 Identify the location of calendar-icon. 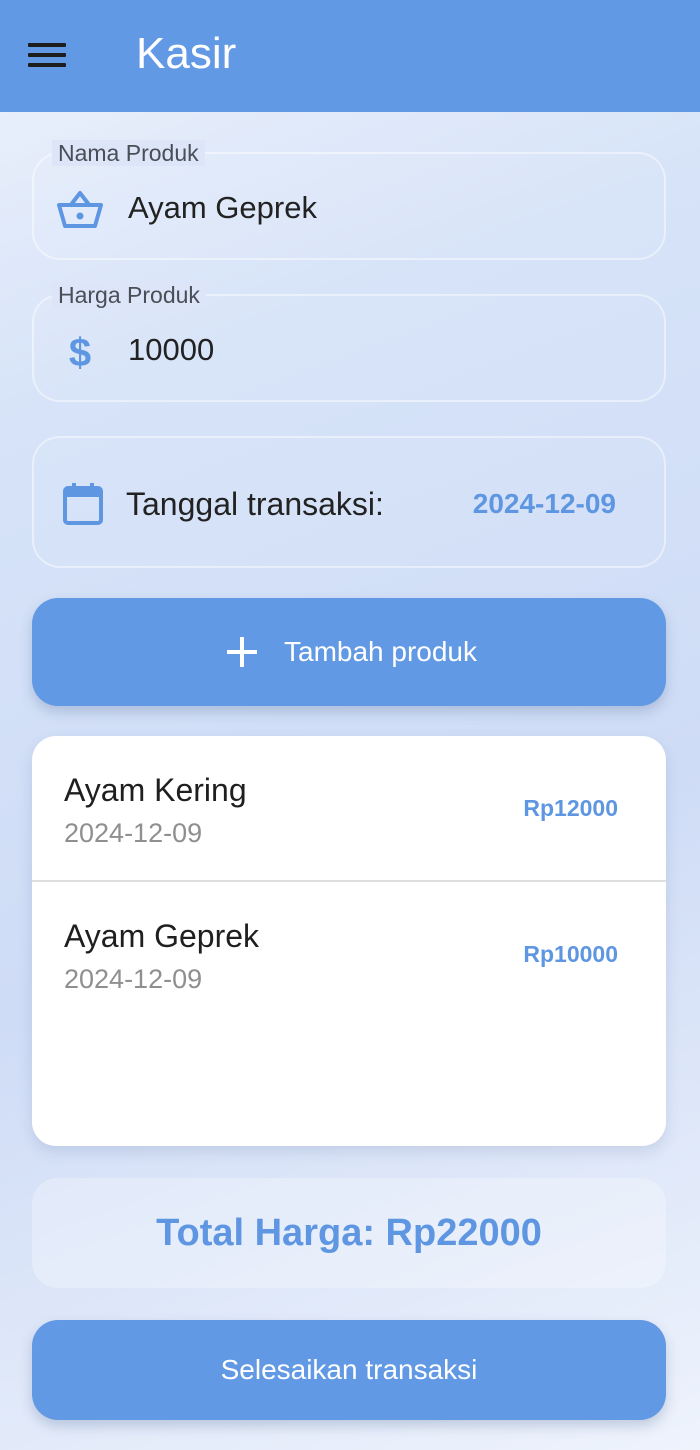
(83, 504).